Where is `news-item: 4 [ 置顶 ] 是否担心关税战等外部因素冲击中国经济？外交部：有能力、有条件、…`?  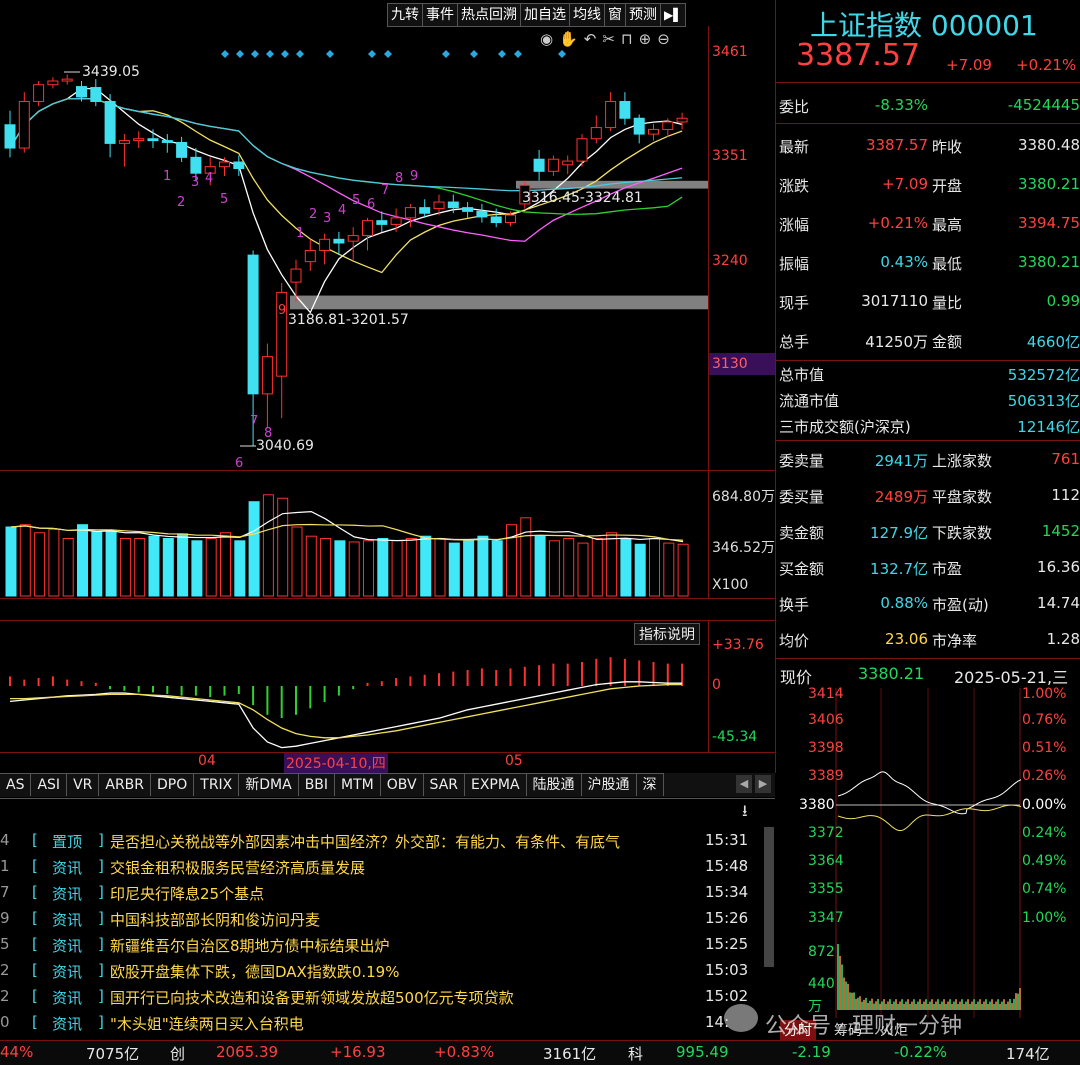 news-item: 4 [ 置顶 ] 是否担心关税战等外部因素冲击中国经济？外交部：有能力、有条件、… is located at coordinates (387, 840).